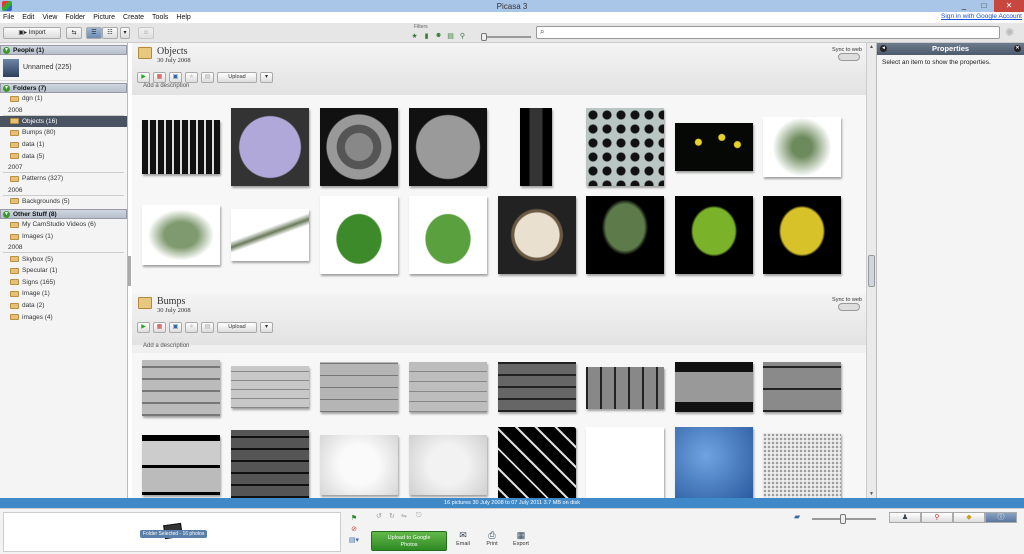 The height and width of the screenshot is (554, 1024). Describe the element at coordinates (171, 301) in the screenshot. I see `album-title: Bumps` at that location.